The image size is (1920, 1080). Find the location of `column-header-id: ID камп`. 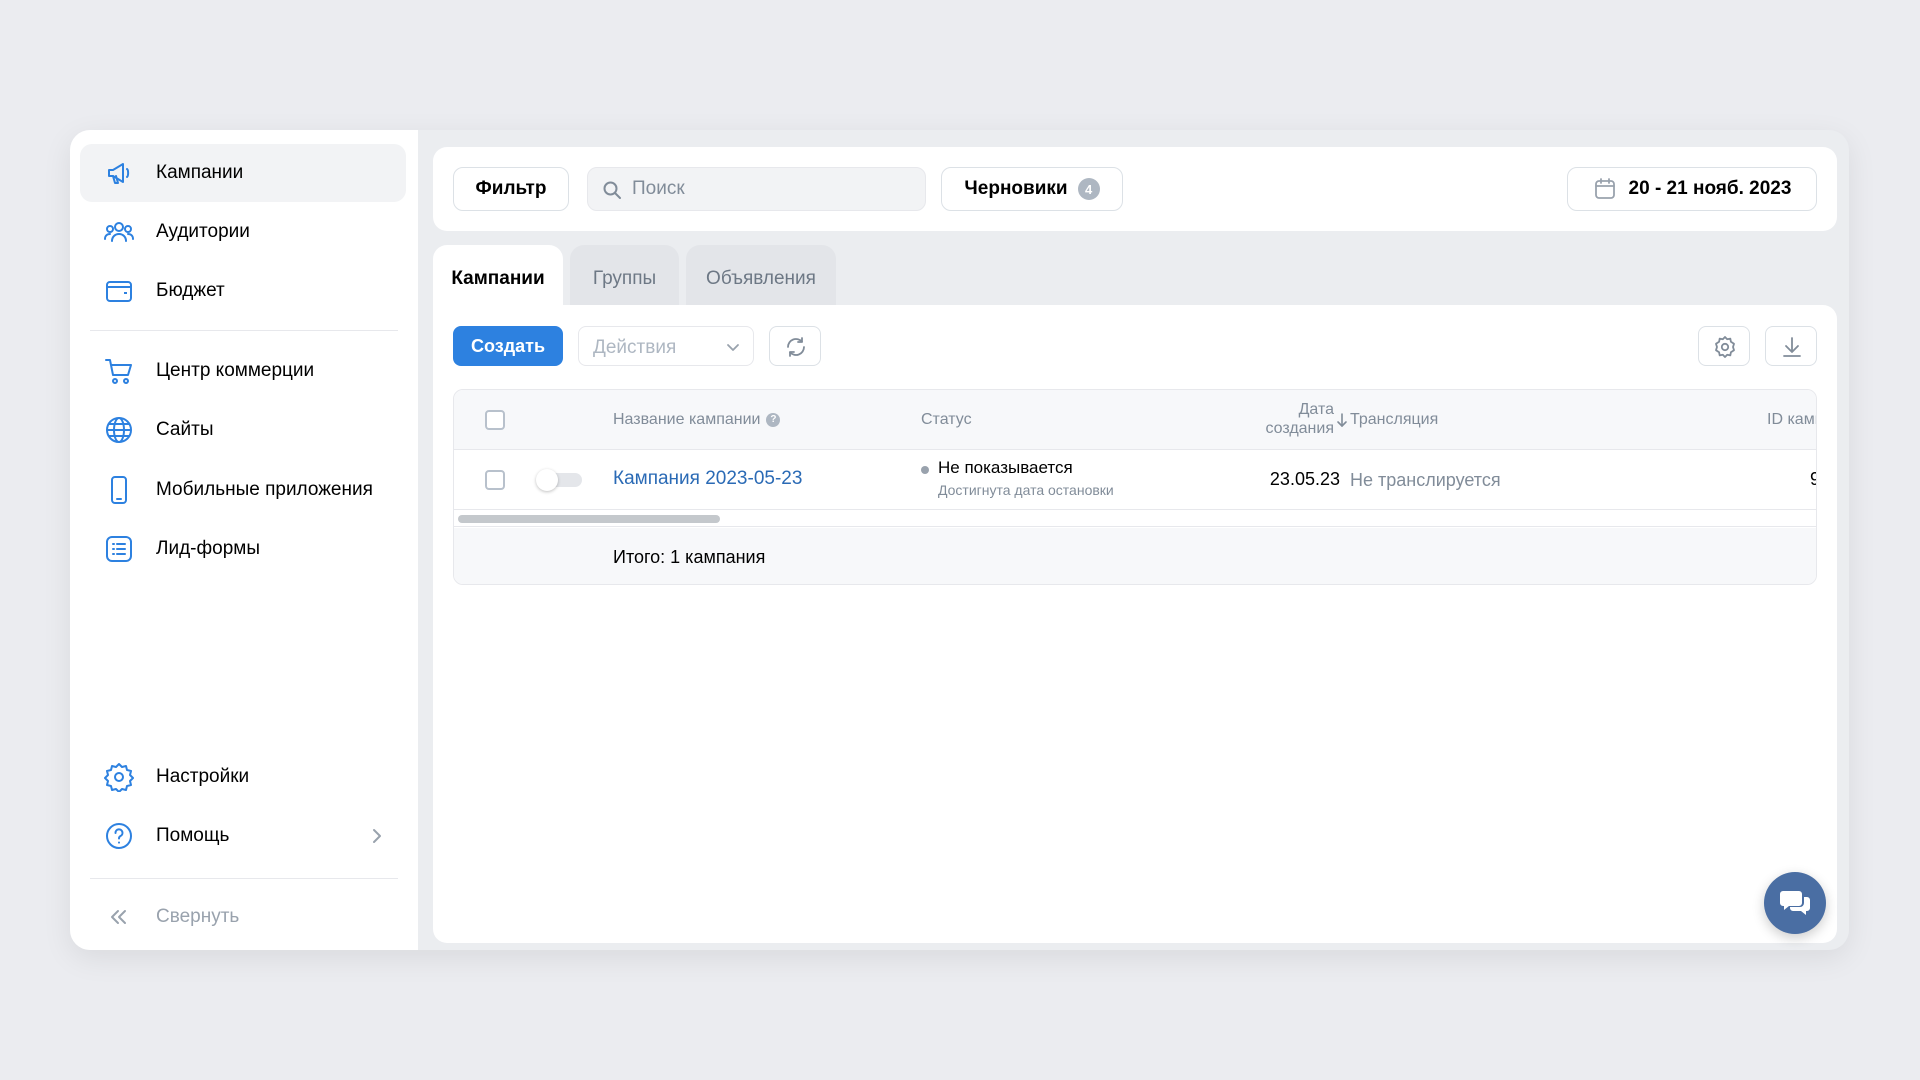

column-header-id: ID камп is located at coordinates (1791, 420).